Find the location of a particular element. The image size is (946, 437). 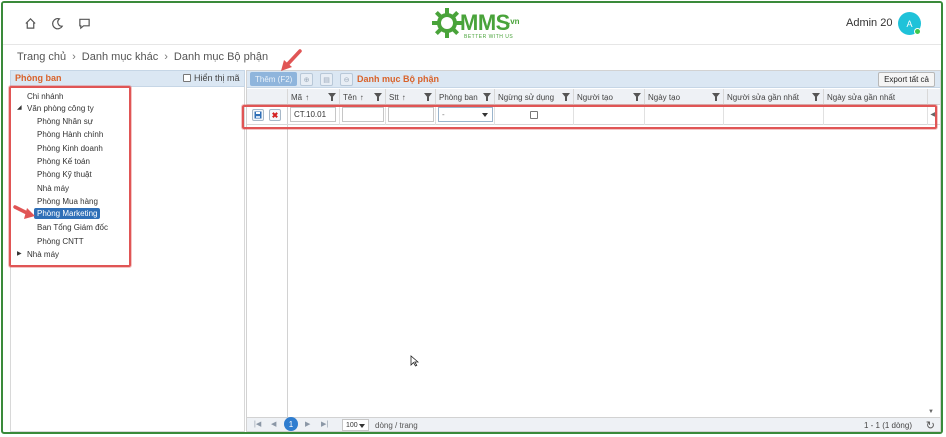

online-status-dot is located at coordinates (917, 31).